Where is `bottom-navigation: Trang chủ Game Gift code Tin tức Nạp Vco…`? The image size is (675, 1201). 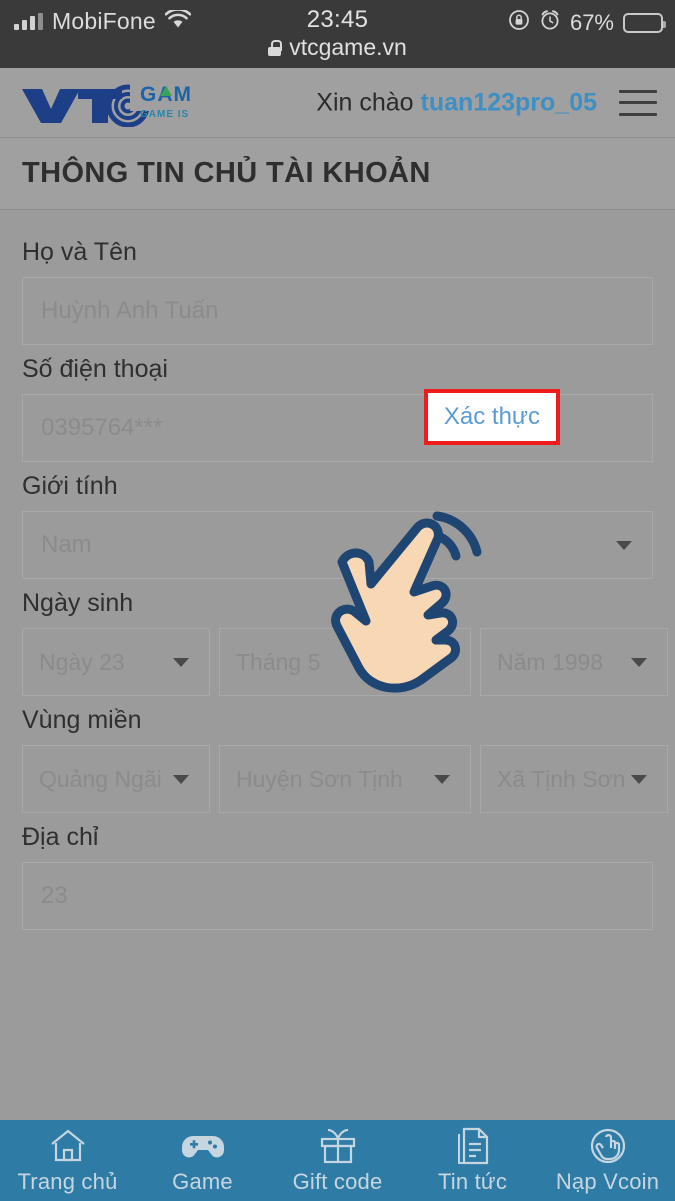
bottom-navigation: Trang chủ Game Gift code Tin tức Nạp Vco… is located at coordinates (337, 1160).